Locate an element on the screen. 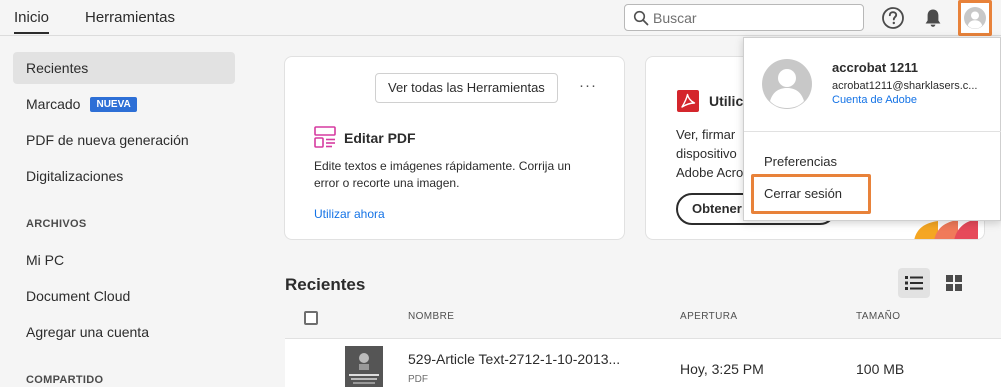  use-now-link: Utilizar ahora is located at coordinates (349, 214).